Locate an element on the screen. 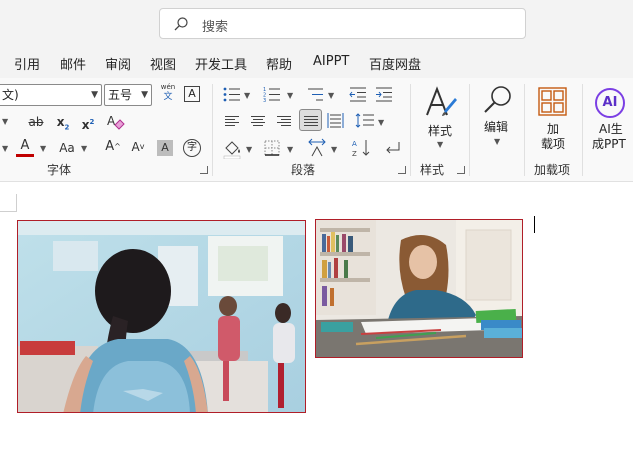 This screenshot has height=467, width=633. enclose-characters-button: 字 is located at coordinates (192, 148).